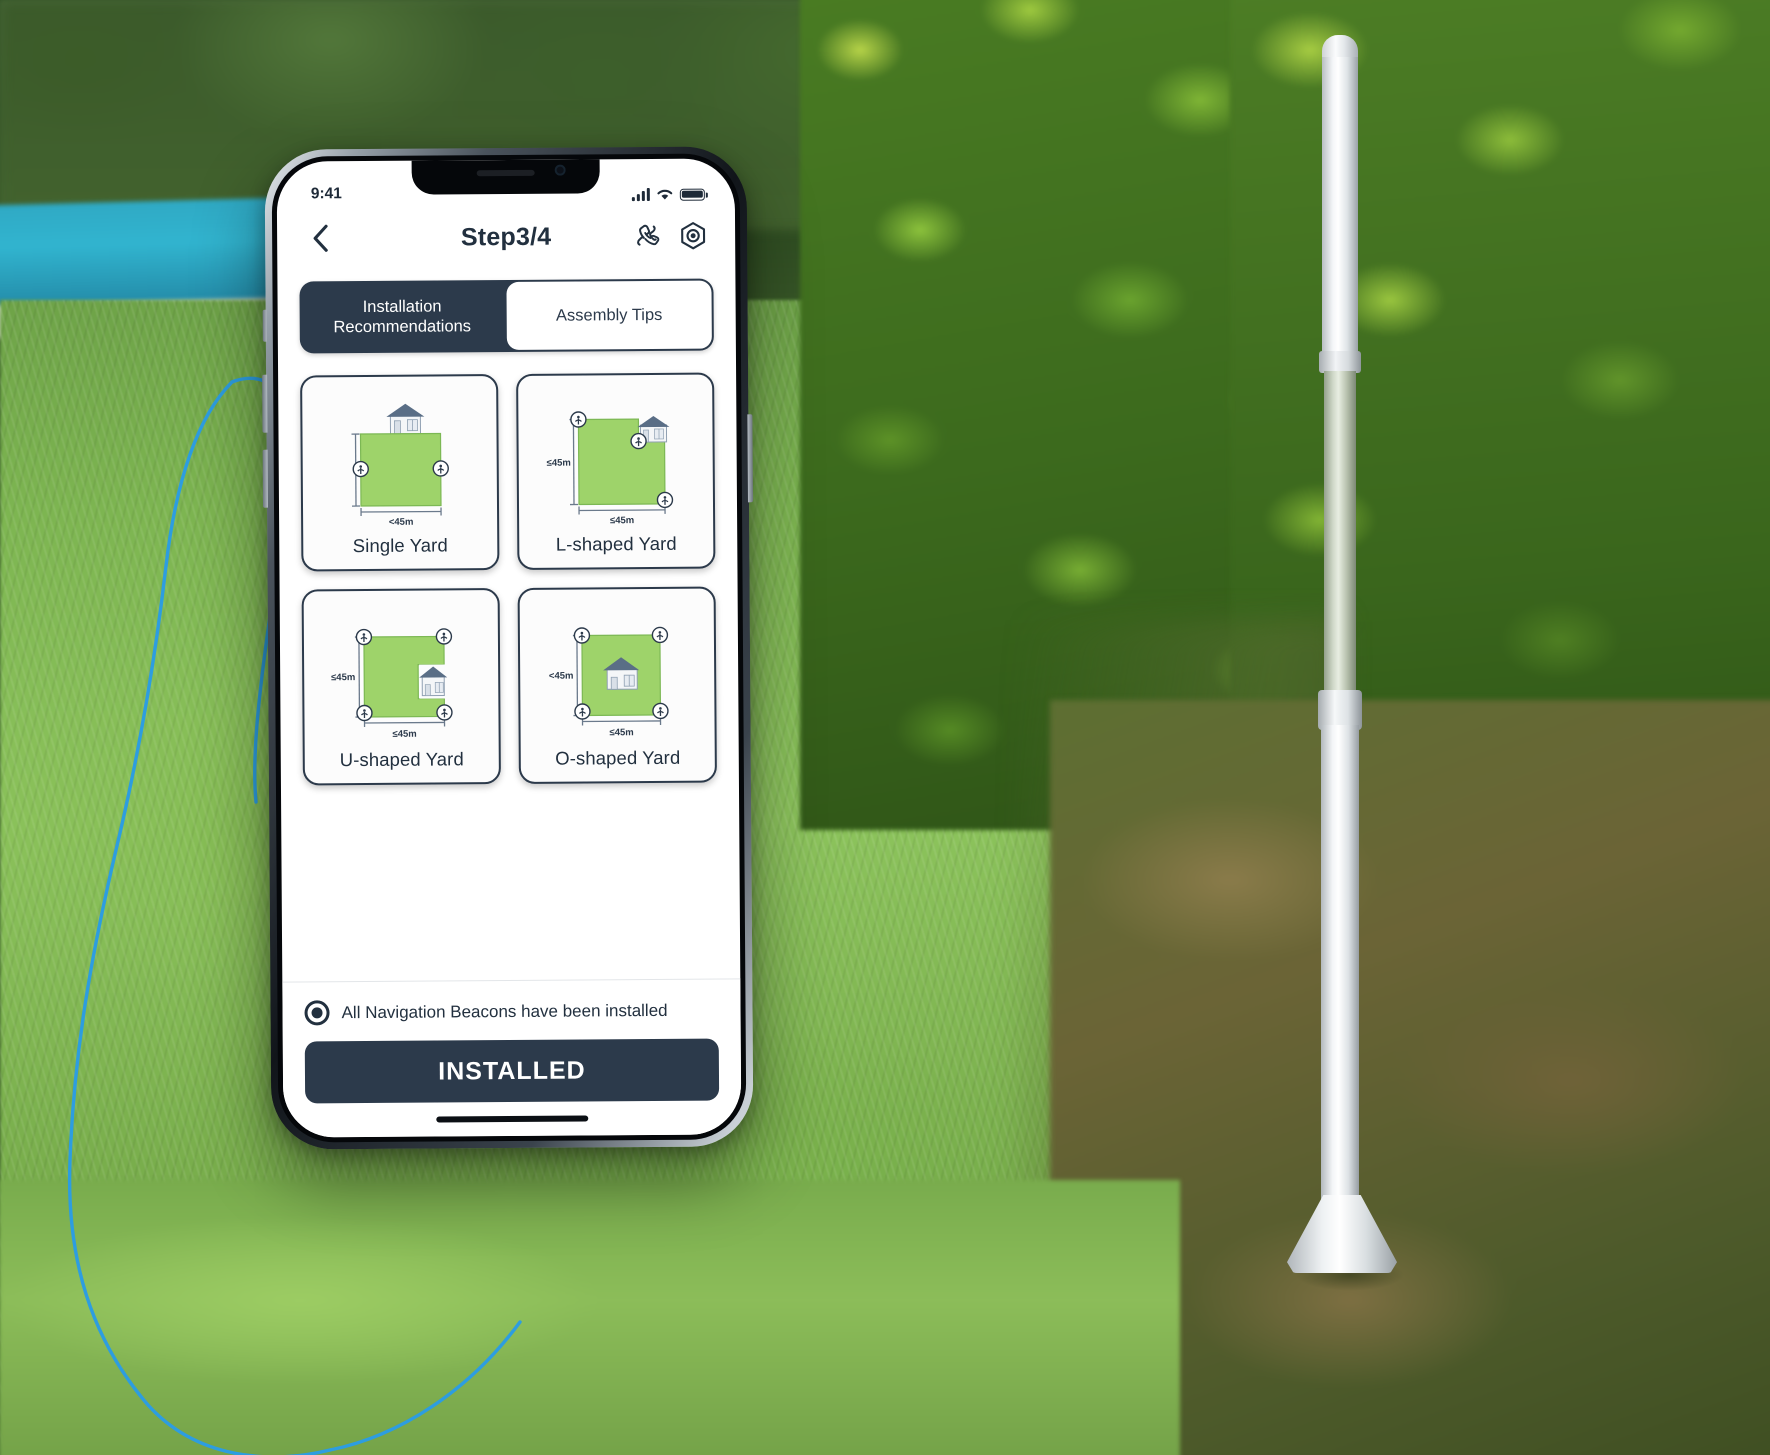 Image resolution: width=1770 pixels, height=1455 pixels. I want to click on silent-switch, so click(264, 325).